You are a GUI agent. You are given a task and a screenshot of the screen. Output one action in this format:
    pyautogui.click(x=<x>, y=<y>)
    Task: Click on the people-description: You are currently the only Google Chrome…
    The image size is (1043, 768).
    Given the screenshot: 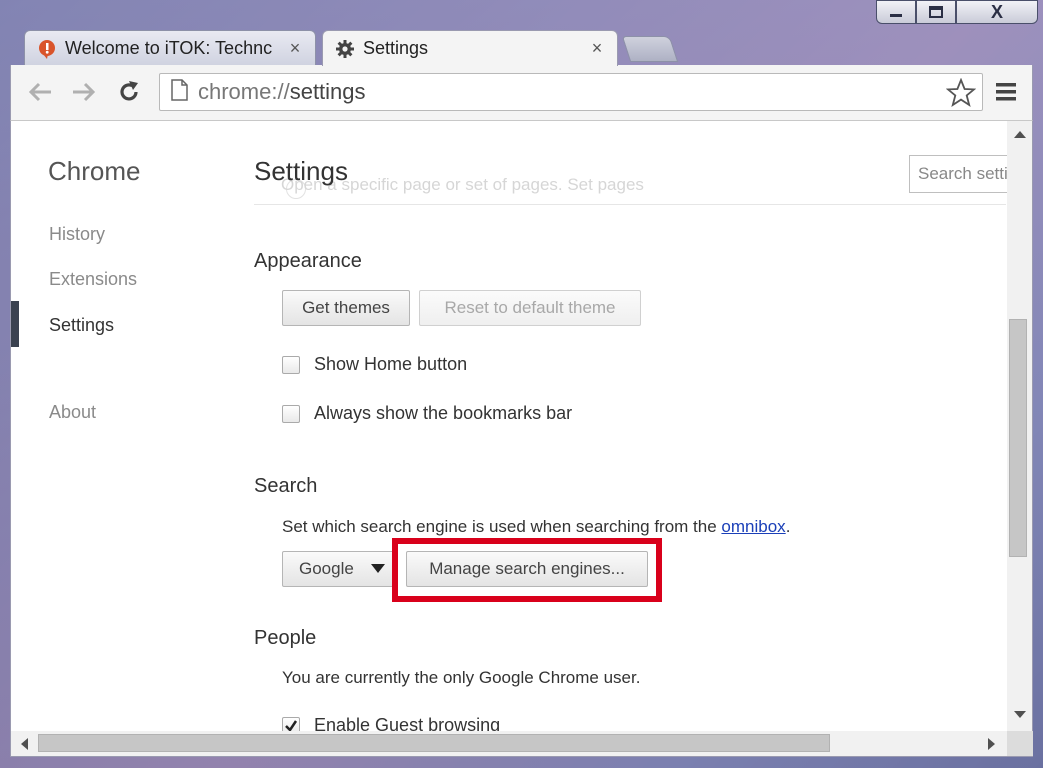 What is the action you would take?
    pyautogui.click(x=461, y=677)
    